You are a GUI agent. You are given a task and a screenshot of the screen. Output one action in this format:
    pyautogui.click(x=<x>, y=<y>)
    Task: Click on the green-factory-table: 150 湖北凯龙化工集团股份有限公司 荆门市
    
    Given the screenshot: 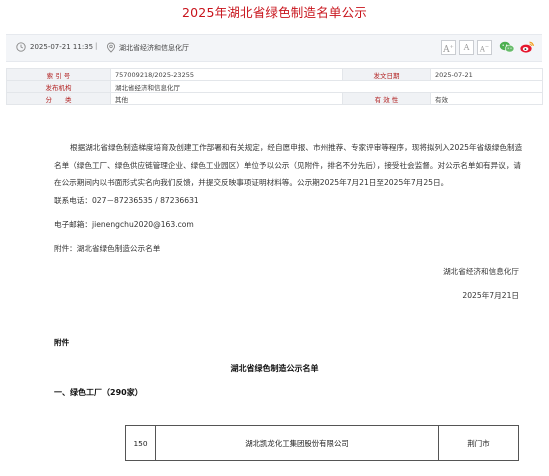 What is the action you would take?
    pyautogui.click(x=322, y=443)
    